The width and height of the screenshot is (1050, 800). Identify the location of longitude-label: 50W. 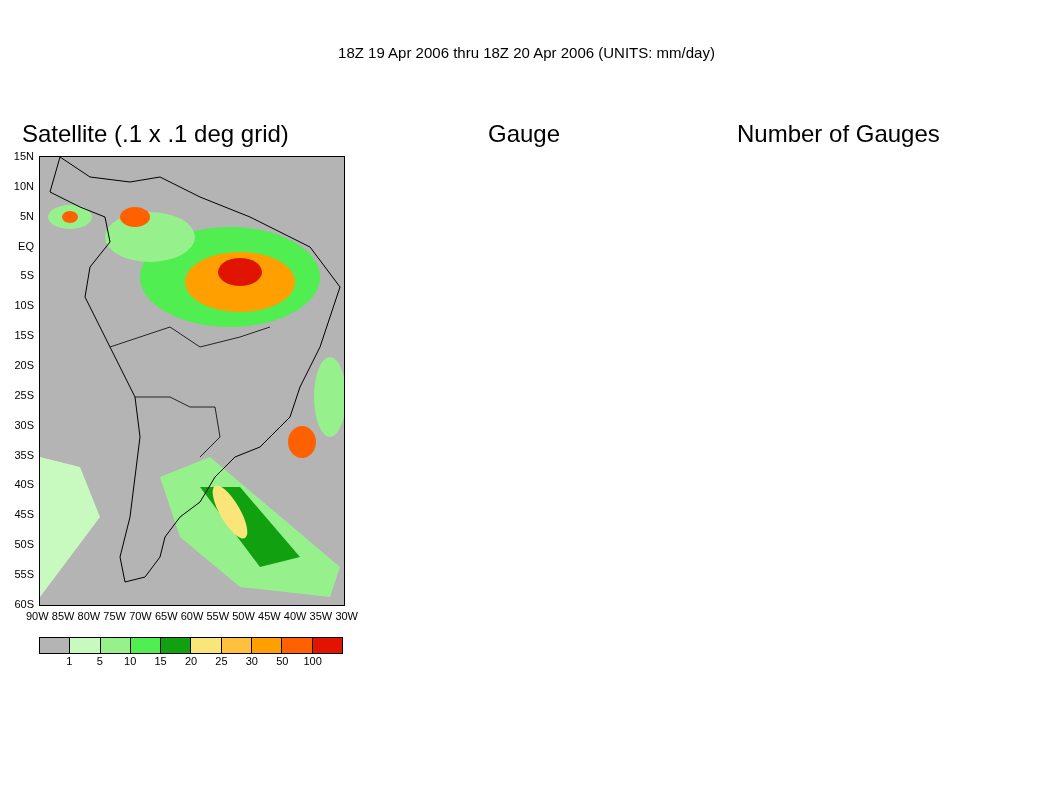
(243, 616).